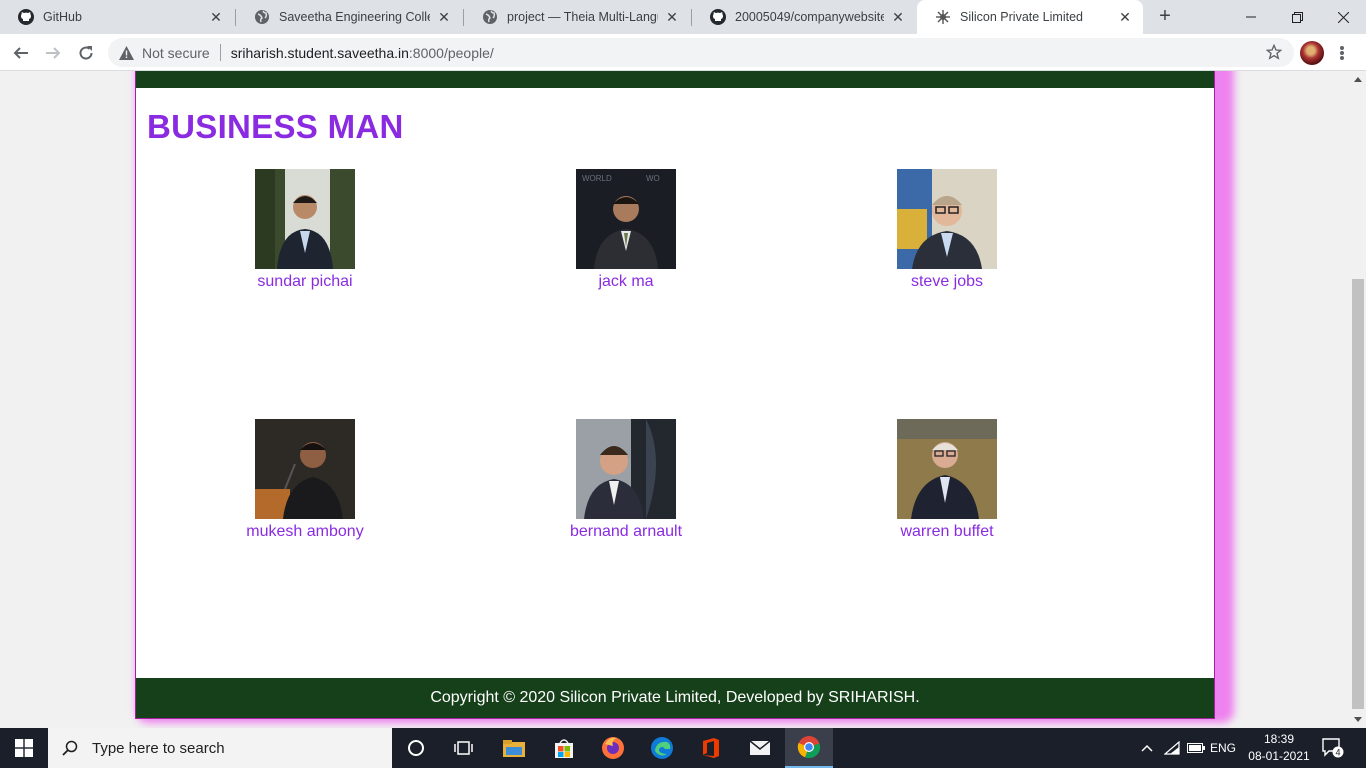 This screenshot has width=1366, height=768. I want to click on svg-text: WO, so click(653, 178).